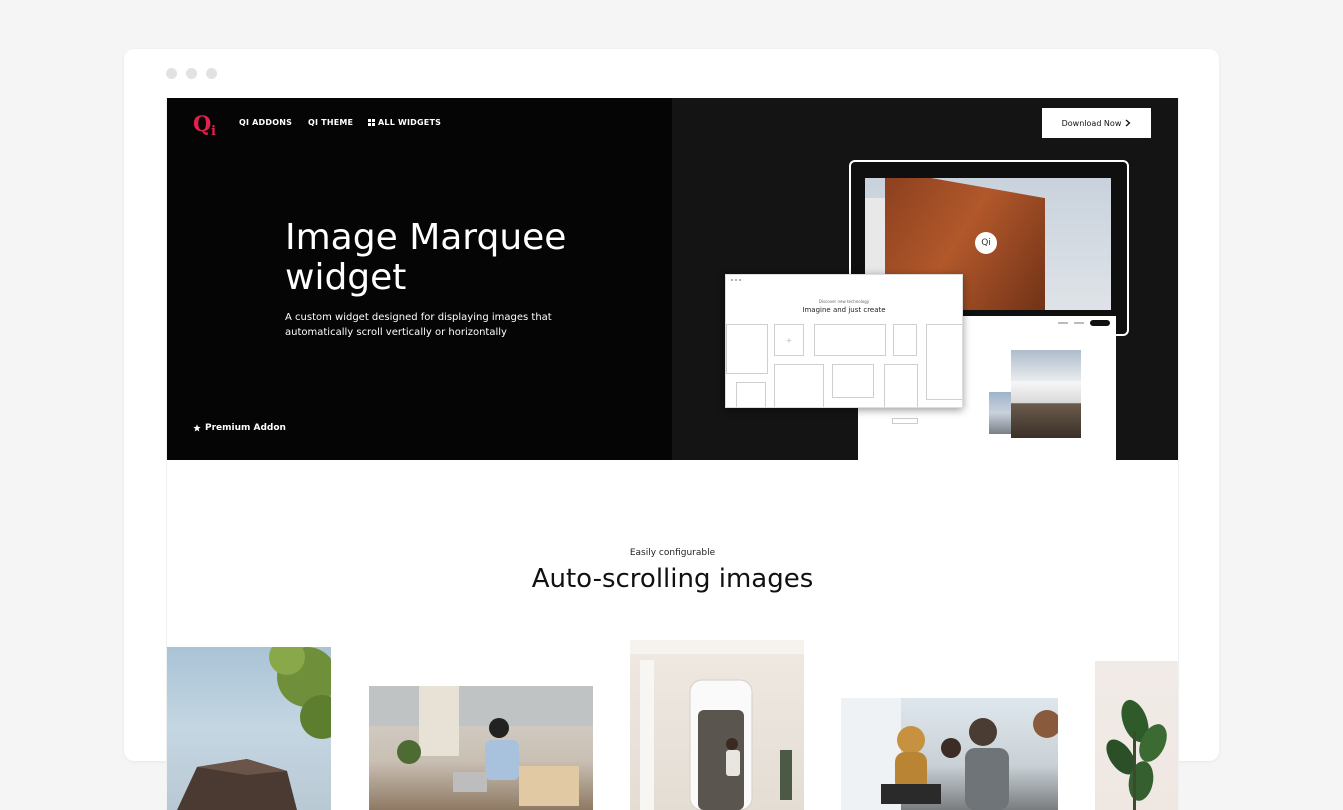 This screenshot has height=810, width=1343. What do you see at coordinates (265, 122) in the screenshot?
I see `nav-qi-addons: QI ADDONS` at bounding box center [265, 122].